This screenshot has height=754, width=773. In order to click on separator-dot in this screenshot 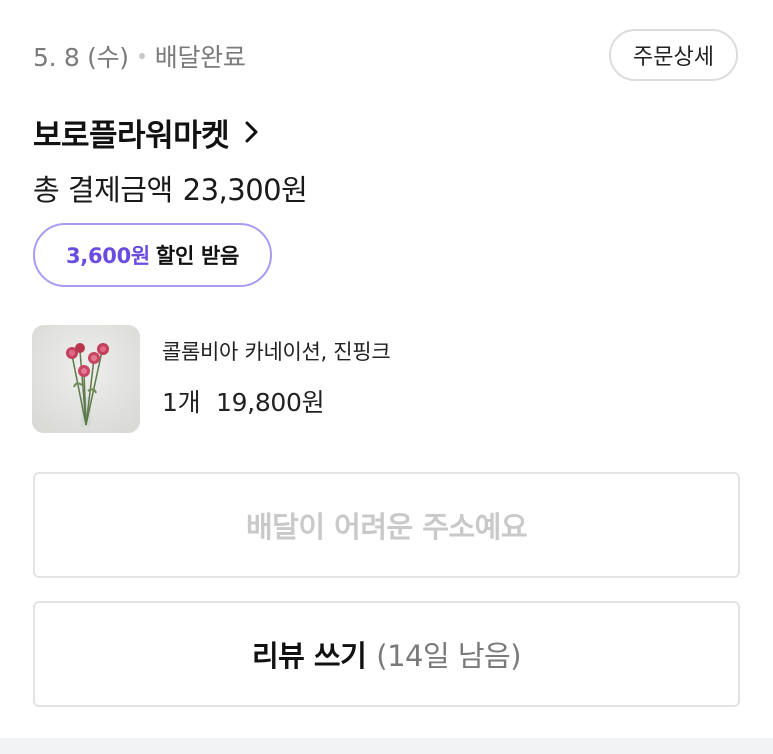, I will do `click(141, 56)`.